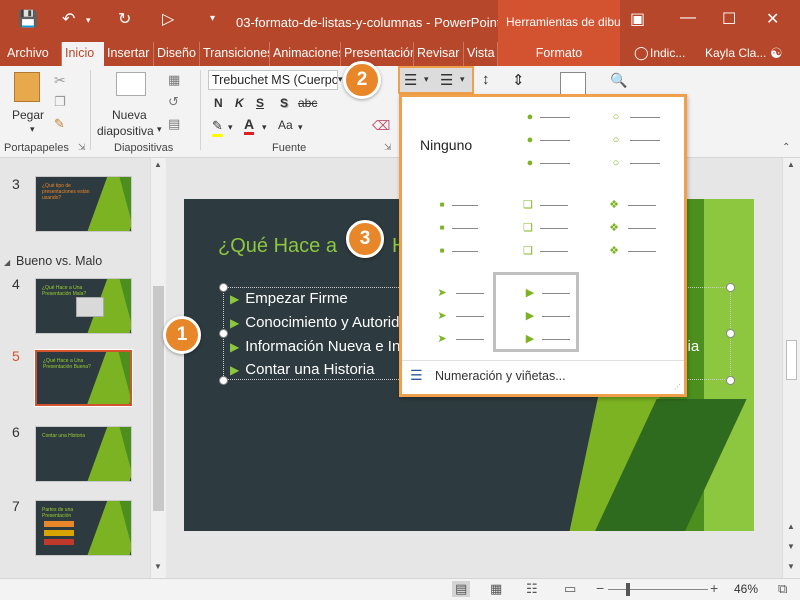 The height and width of the screenshot is (600, 800). What do you see at coordinates (59, 124) in the screenshot?
I see `format-painter-icon: ✎` at bounding box center [59, 124].